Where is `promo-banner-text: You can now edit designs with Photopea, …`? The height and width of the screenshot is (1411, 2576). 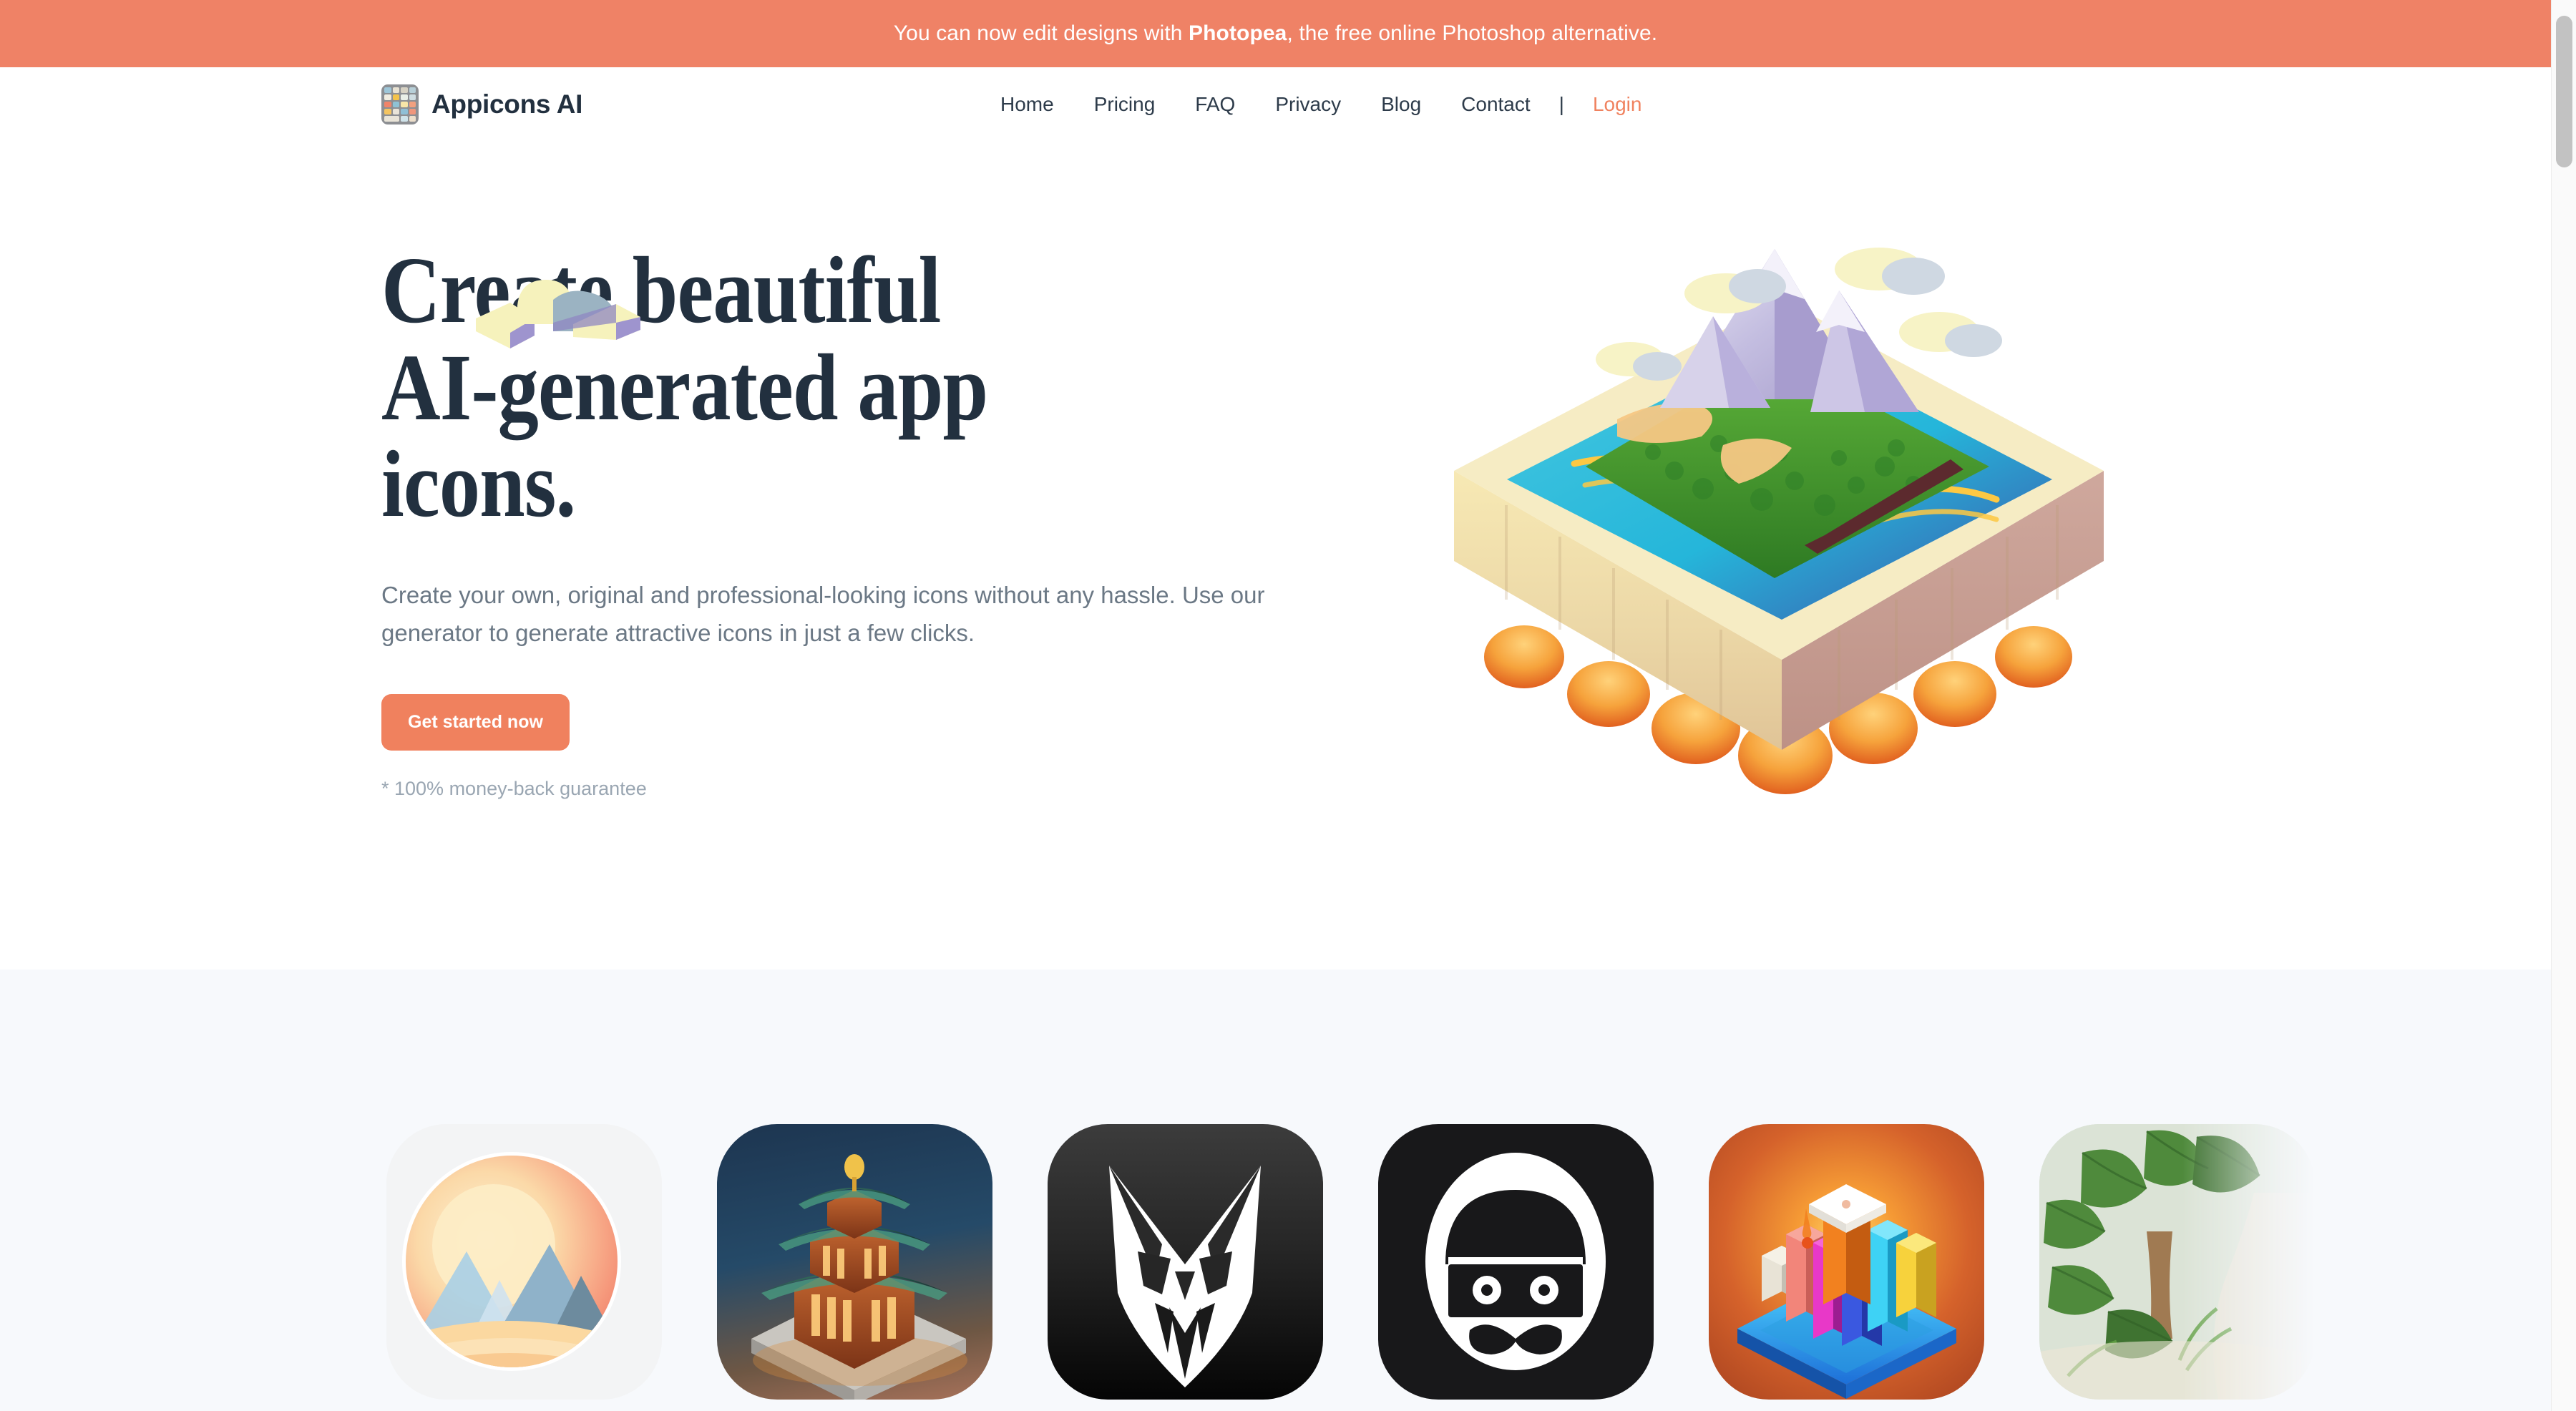
promo-banner-text: You can now edit designs with Photopea, … is located at coordinates (1275, 34).